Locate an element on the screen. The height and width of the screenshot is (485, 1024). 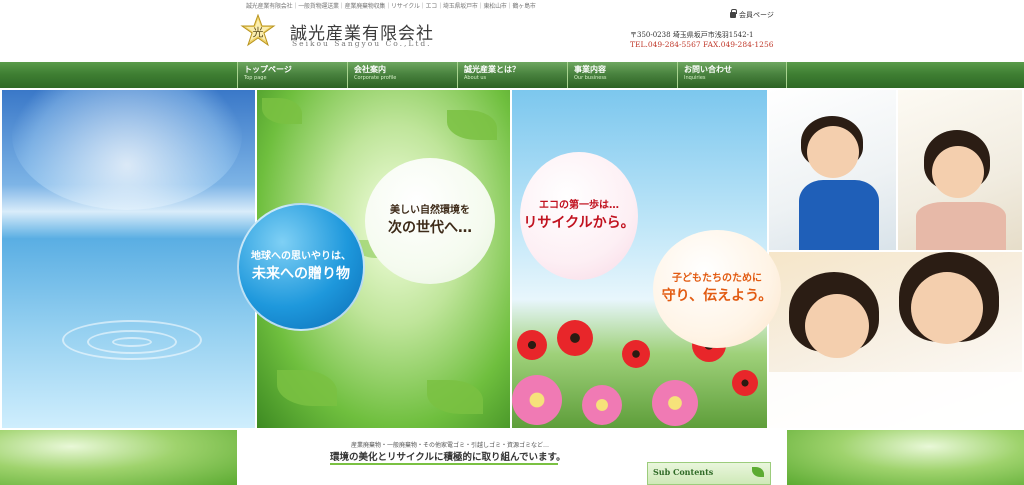
nav-item-business: 事業内容 Our business is located at coordinates (622, 75).